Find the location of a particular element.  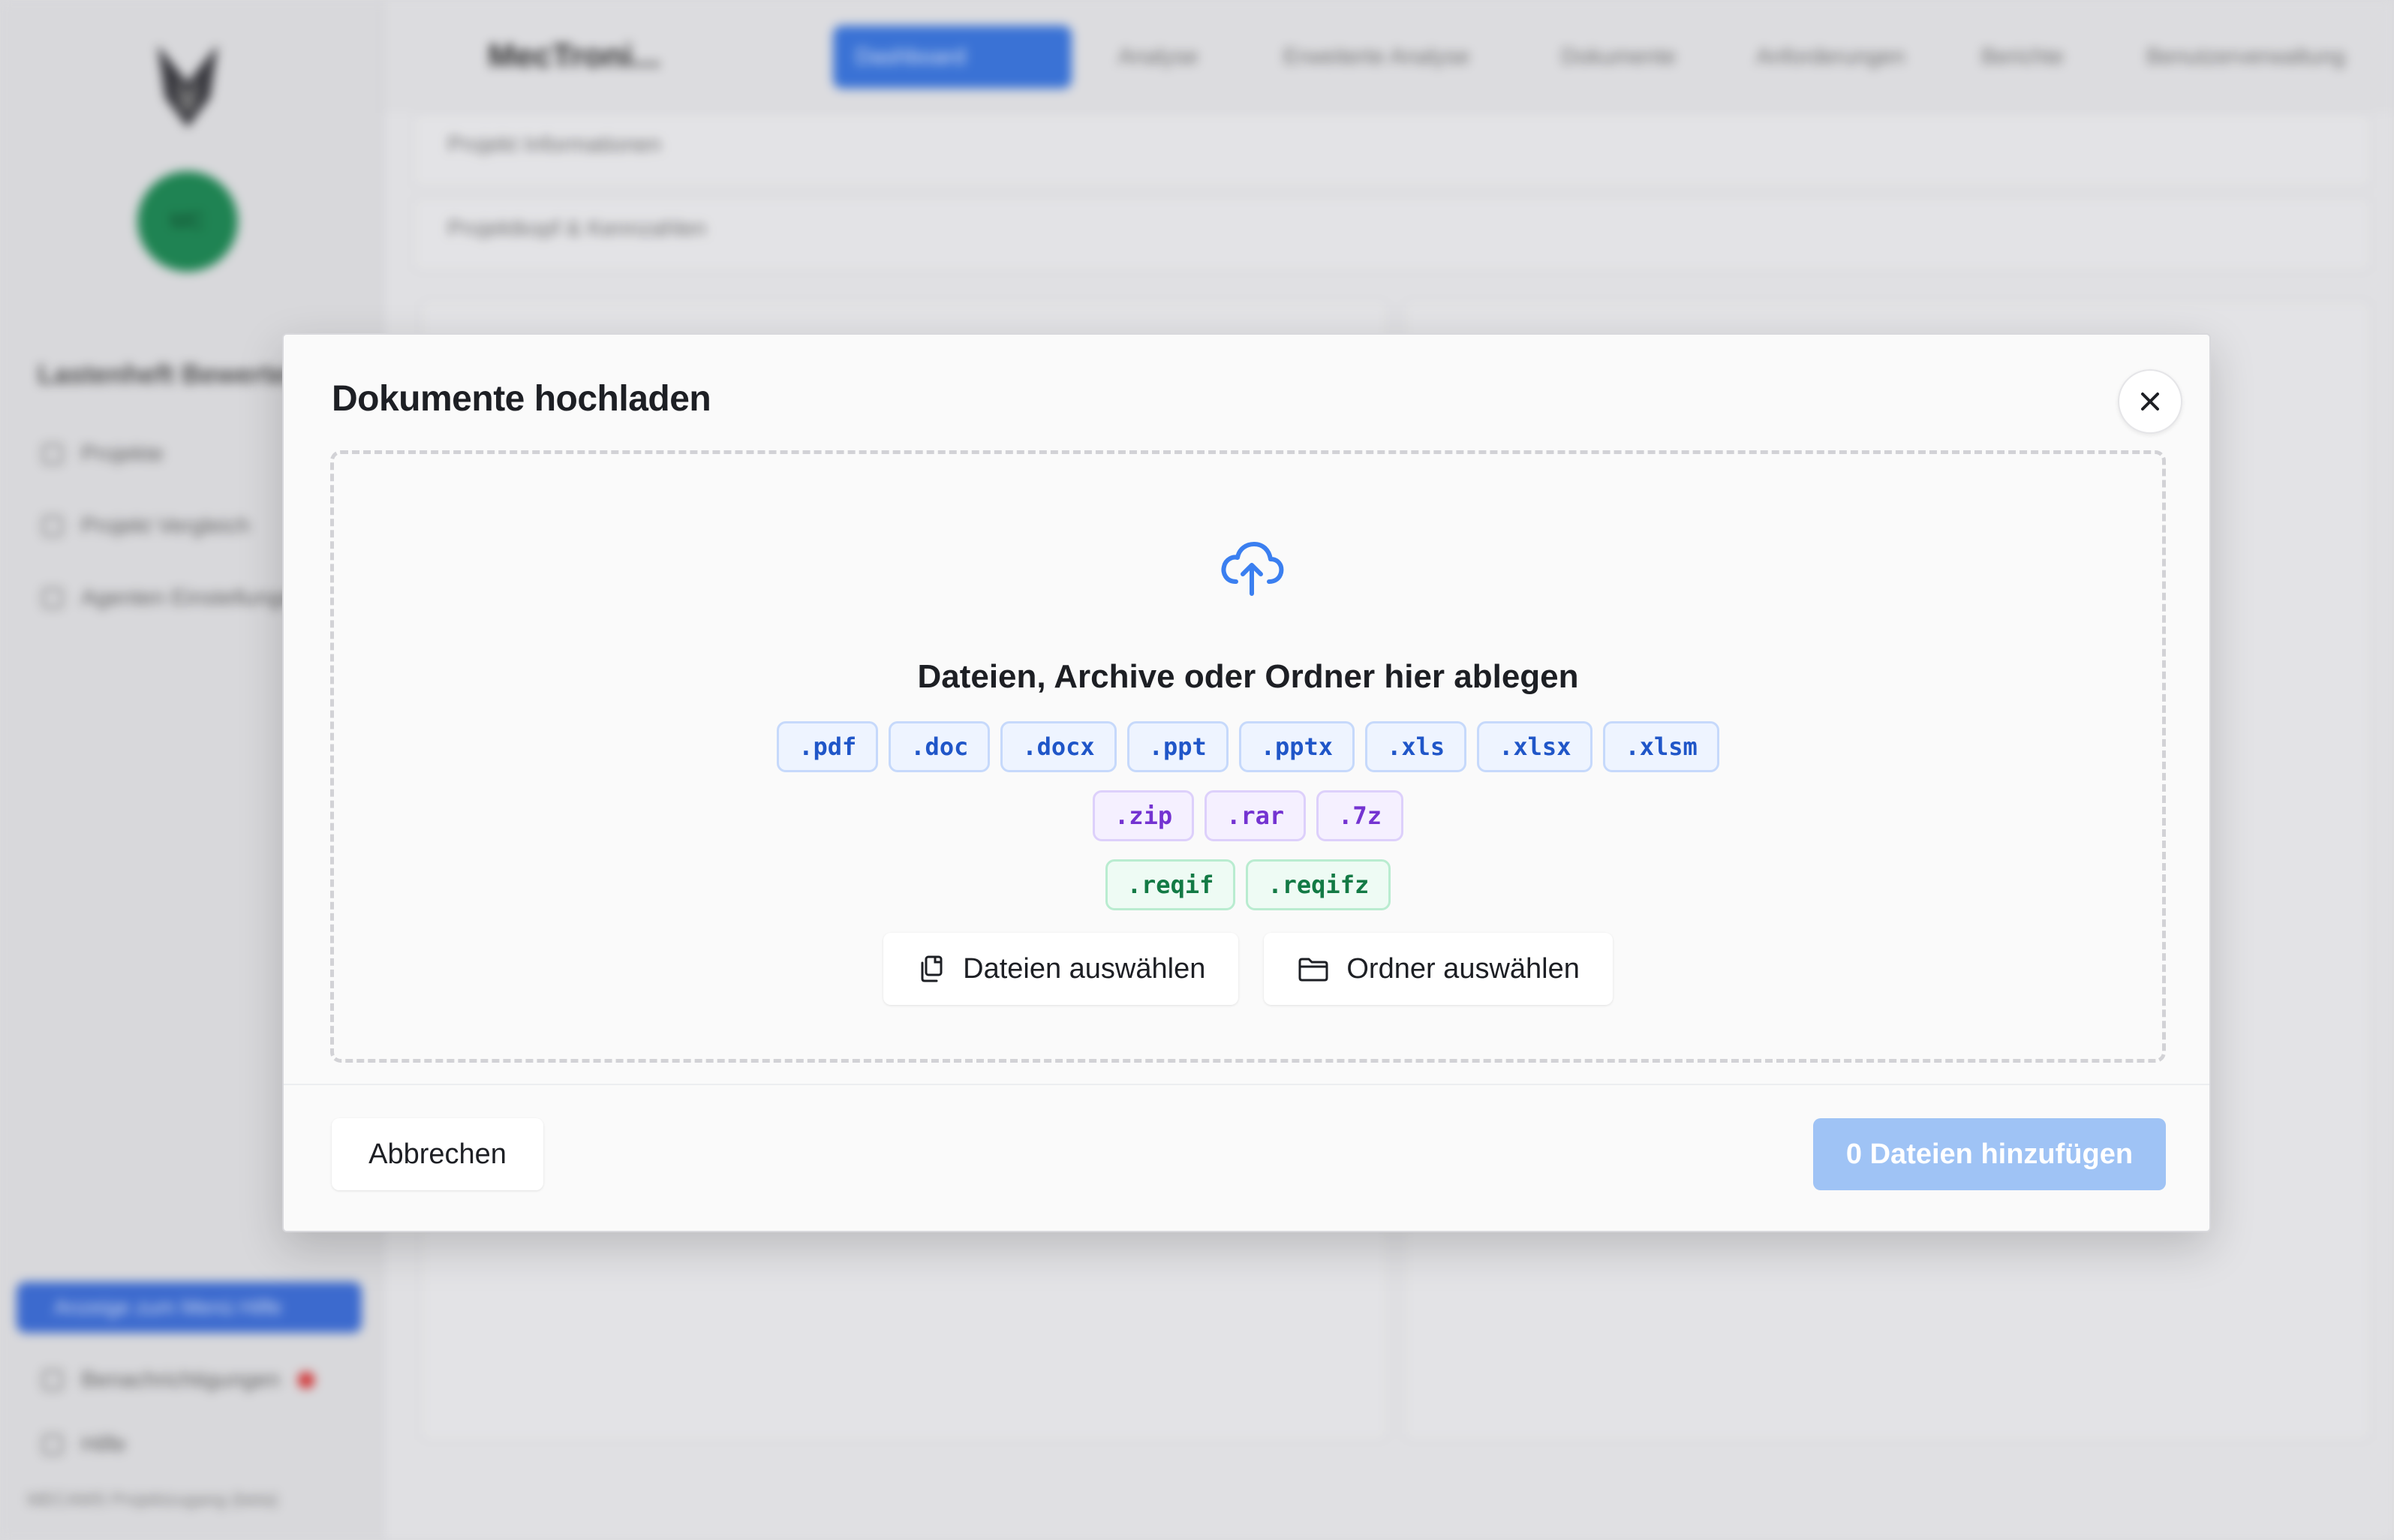

cancel-button: Abbrechen is located at coordinates (437, 1154).